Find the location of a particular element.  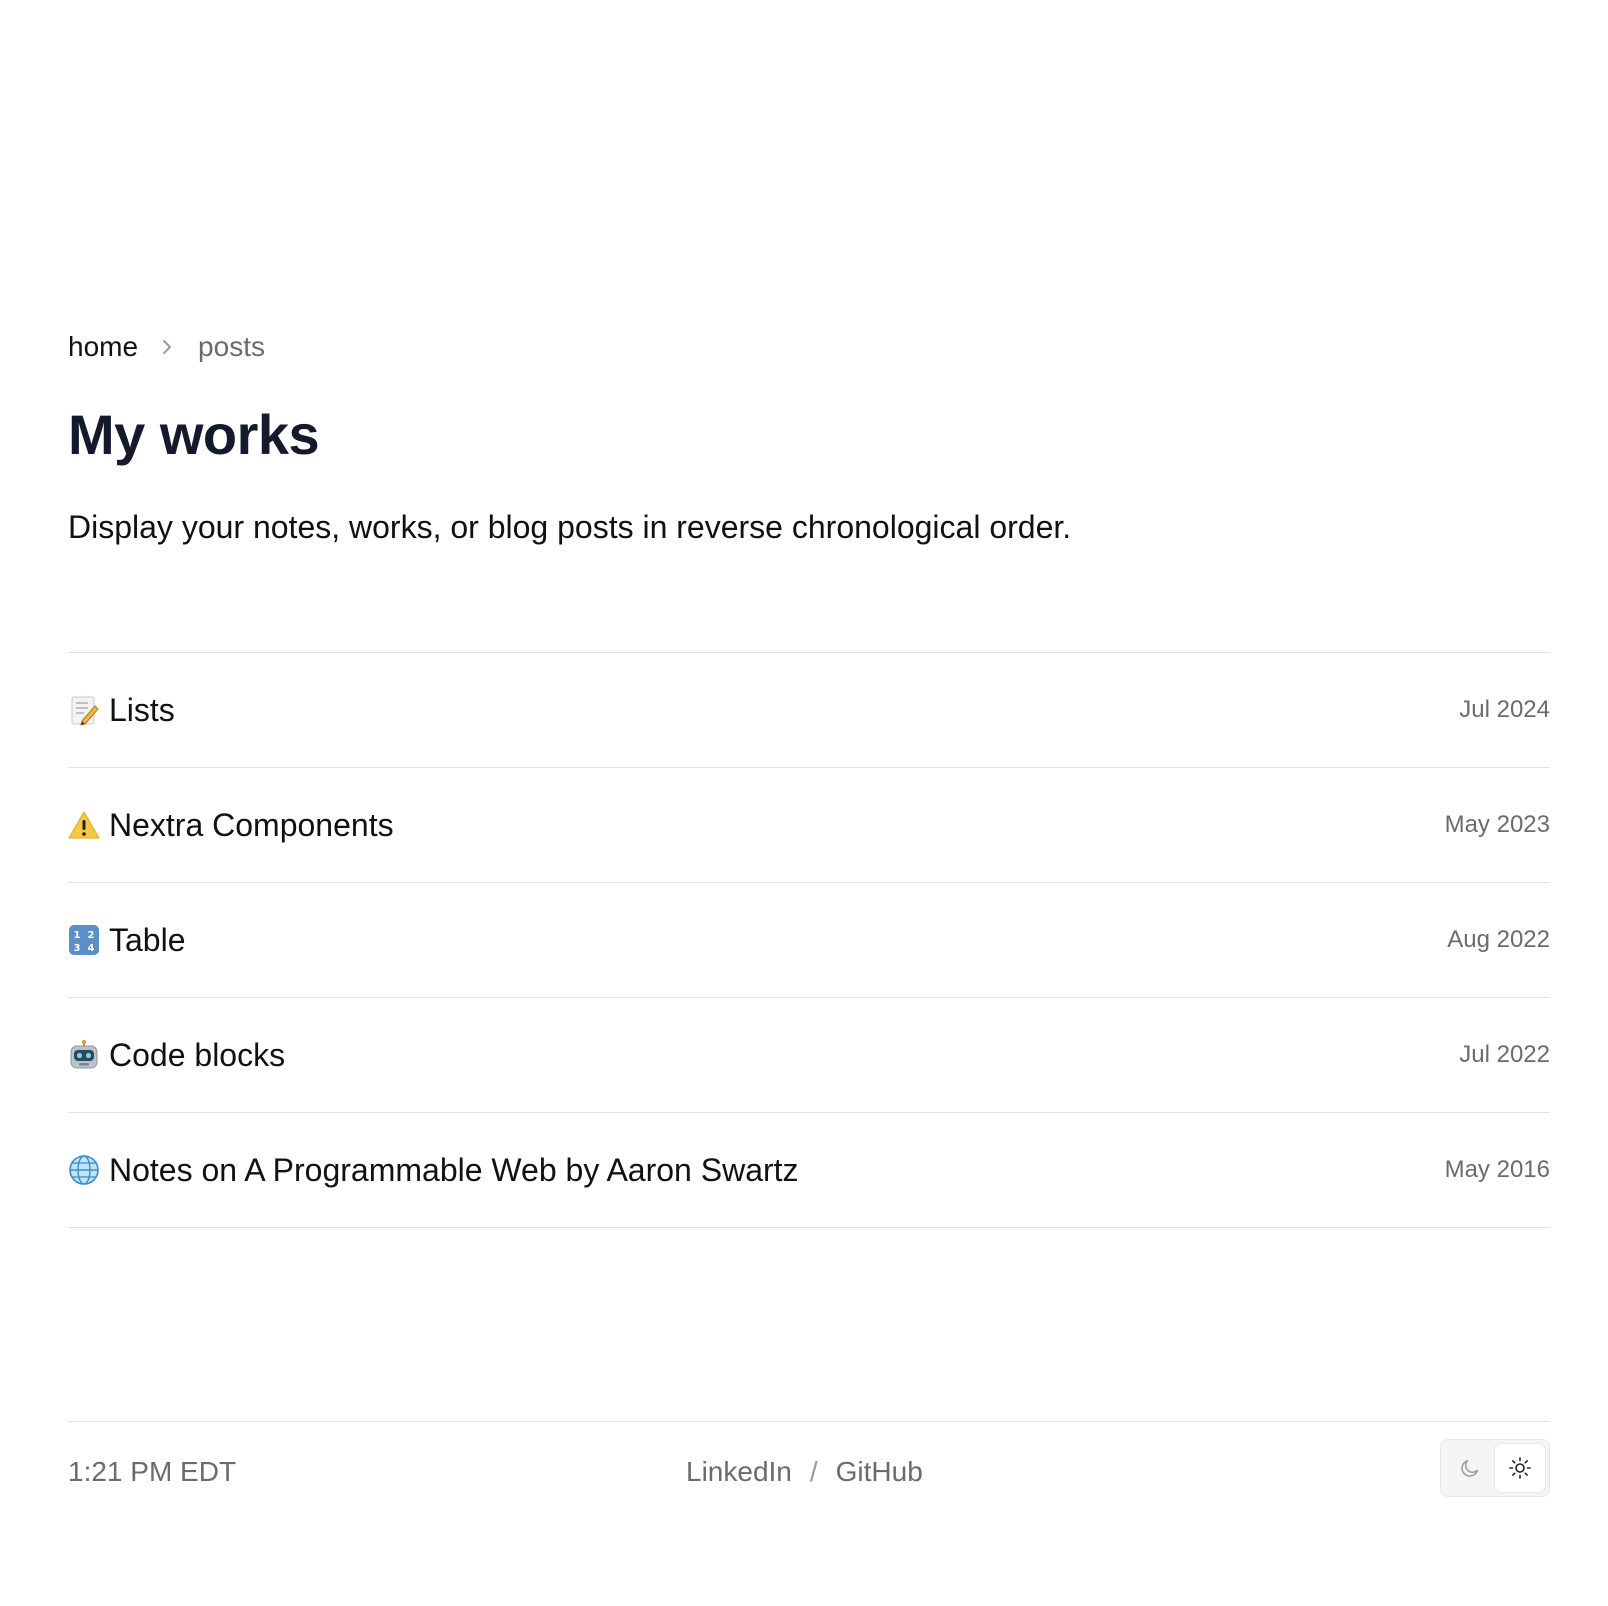

globe-icon is located at coordinates (84, 1170).